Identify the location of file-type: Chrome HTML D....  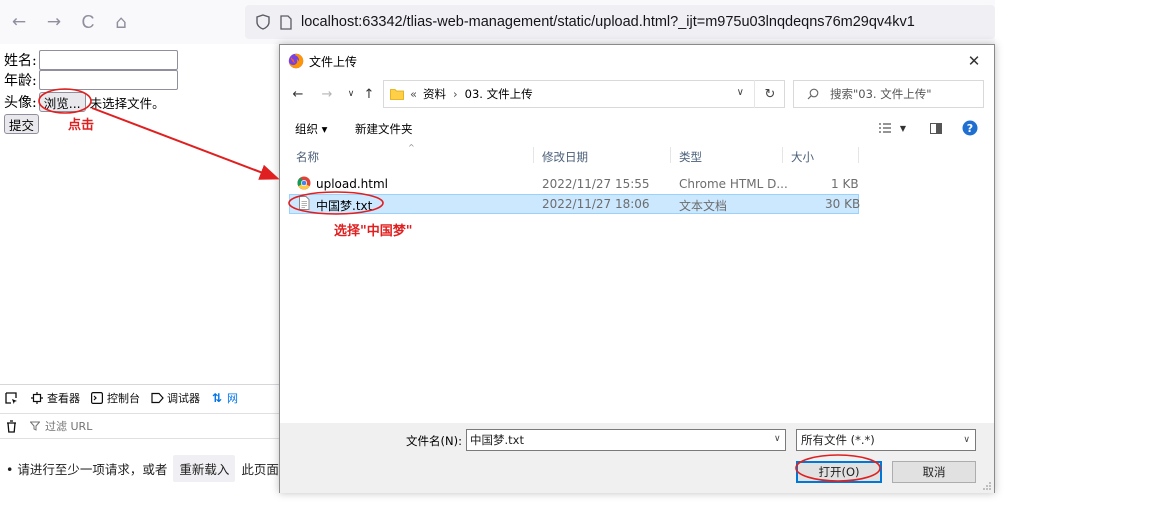
(733, 184).